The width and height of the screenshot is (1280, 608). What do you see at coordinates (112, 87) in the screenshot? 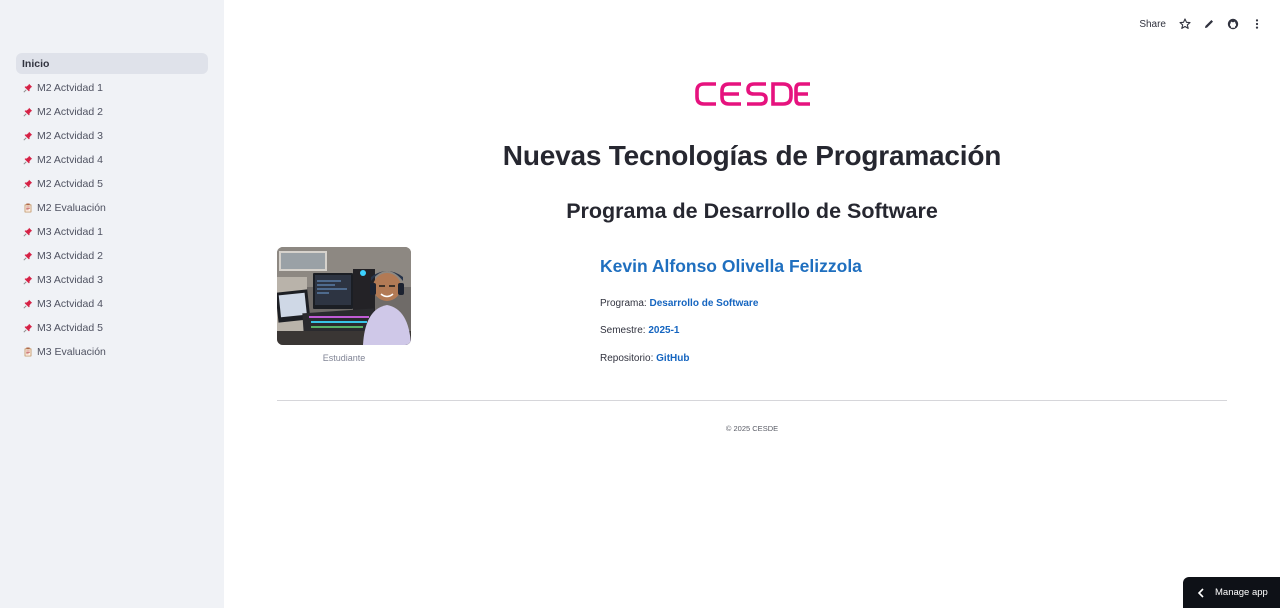
I see `sidebar-item-m2-actividad-1: M2 Actvidad 1` at bounding box center [112, 87].